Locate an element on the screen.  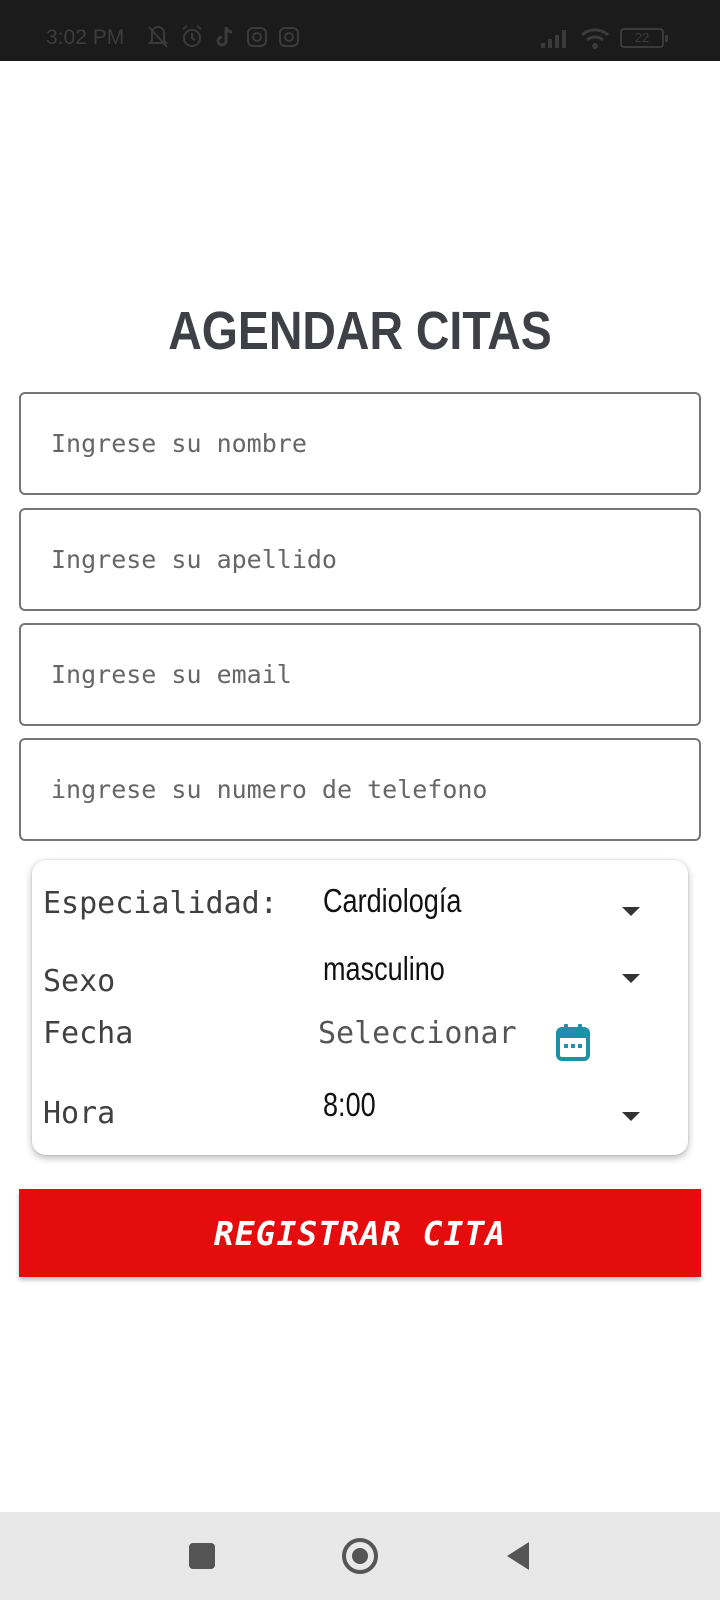
email-input is located at coordinates (360, 674).